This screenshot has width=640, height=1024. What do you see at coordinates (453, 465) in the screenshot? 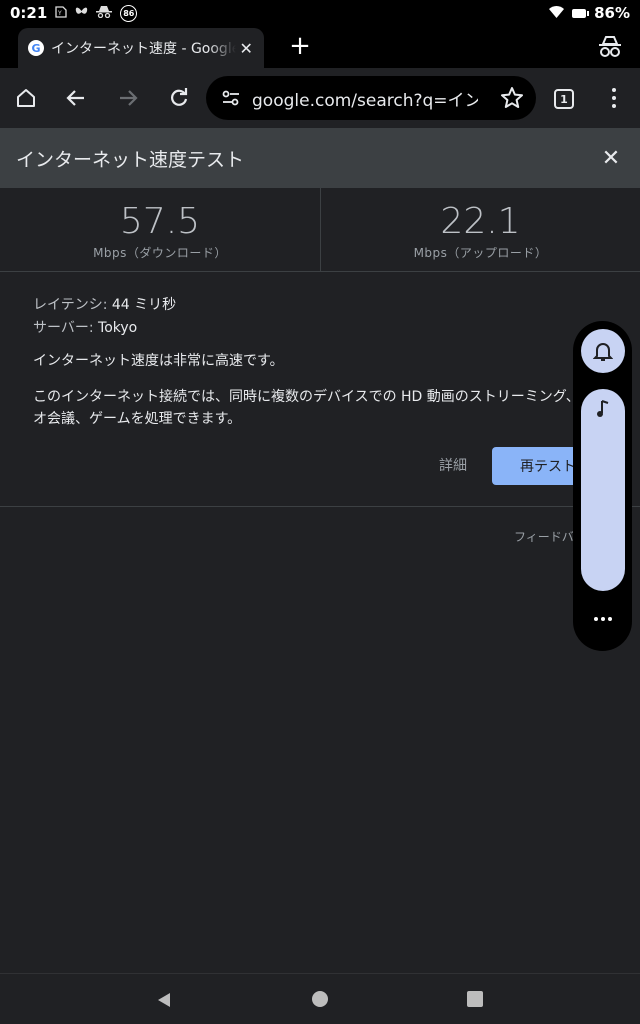
I see `details-button: 詳細` at bounding box center [453, 465].